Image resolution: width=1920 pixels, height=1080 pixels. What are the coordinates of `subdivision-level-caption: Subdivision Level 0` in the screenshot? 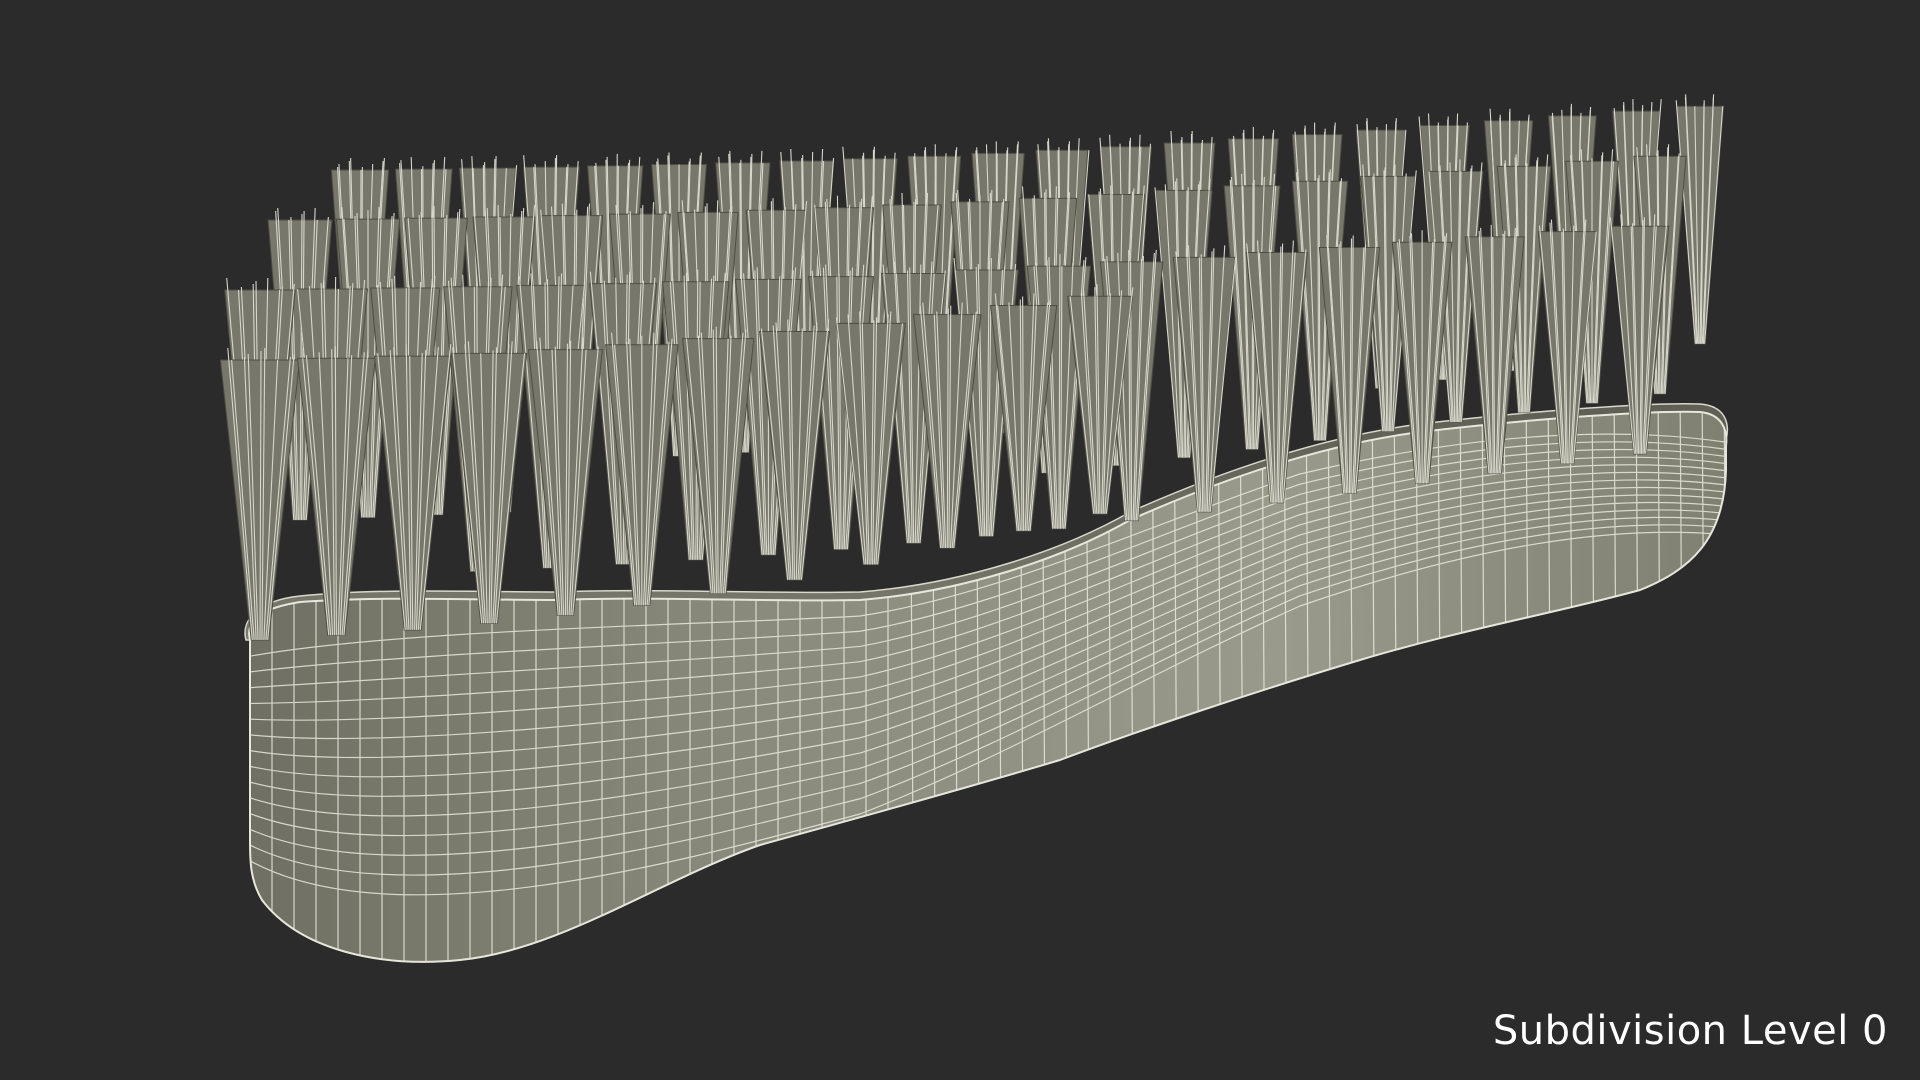 It's located at (1690, 1031).